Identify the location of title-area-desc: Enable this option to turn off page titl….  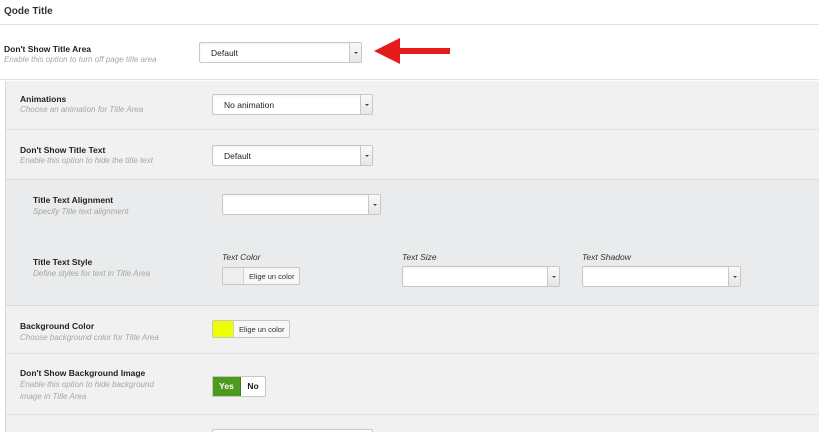
(80, 59).